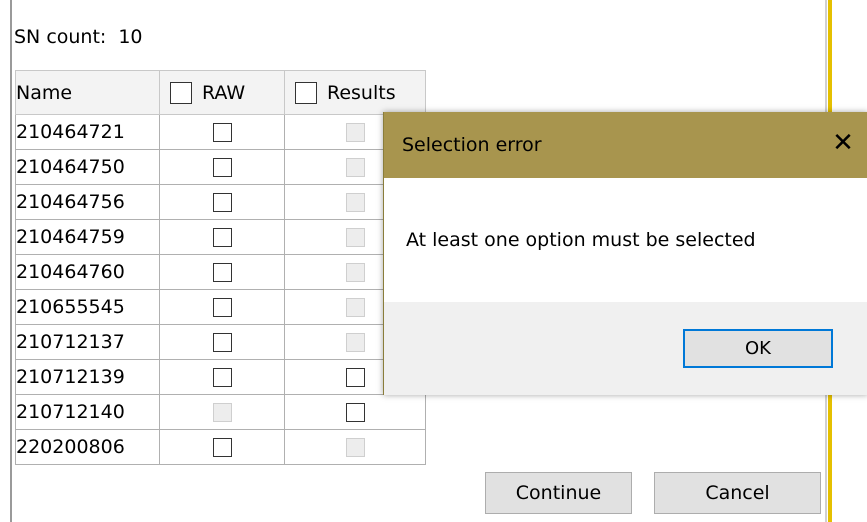  I want to click on table-row: 210712137, so click(220, 342).